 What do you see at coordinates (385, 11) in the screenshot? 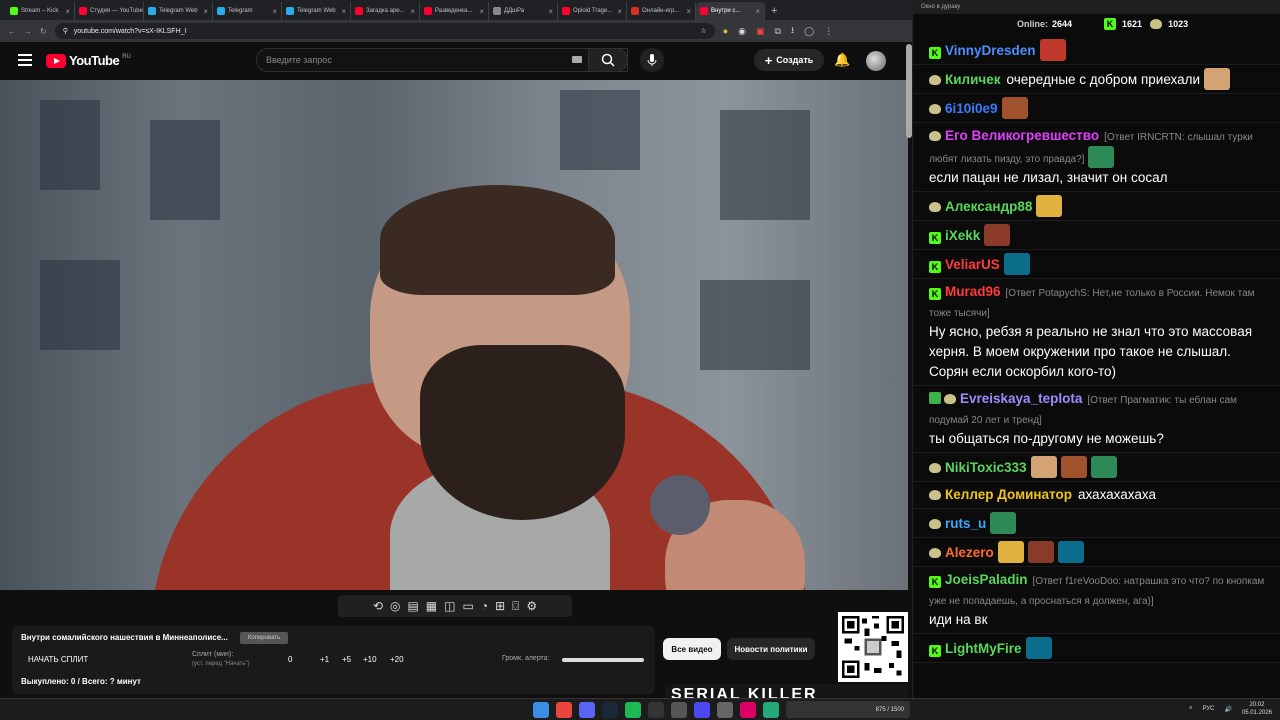
I see `browser-tab: Загадка аре... ×` at bounding box center [385, 11].